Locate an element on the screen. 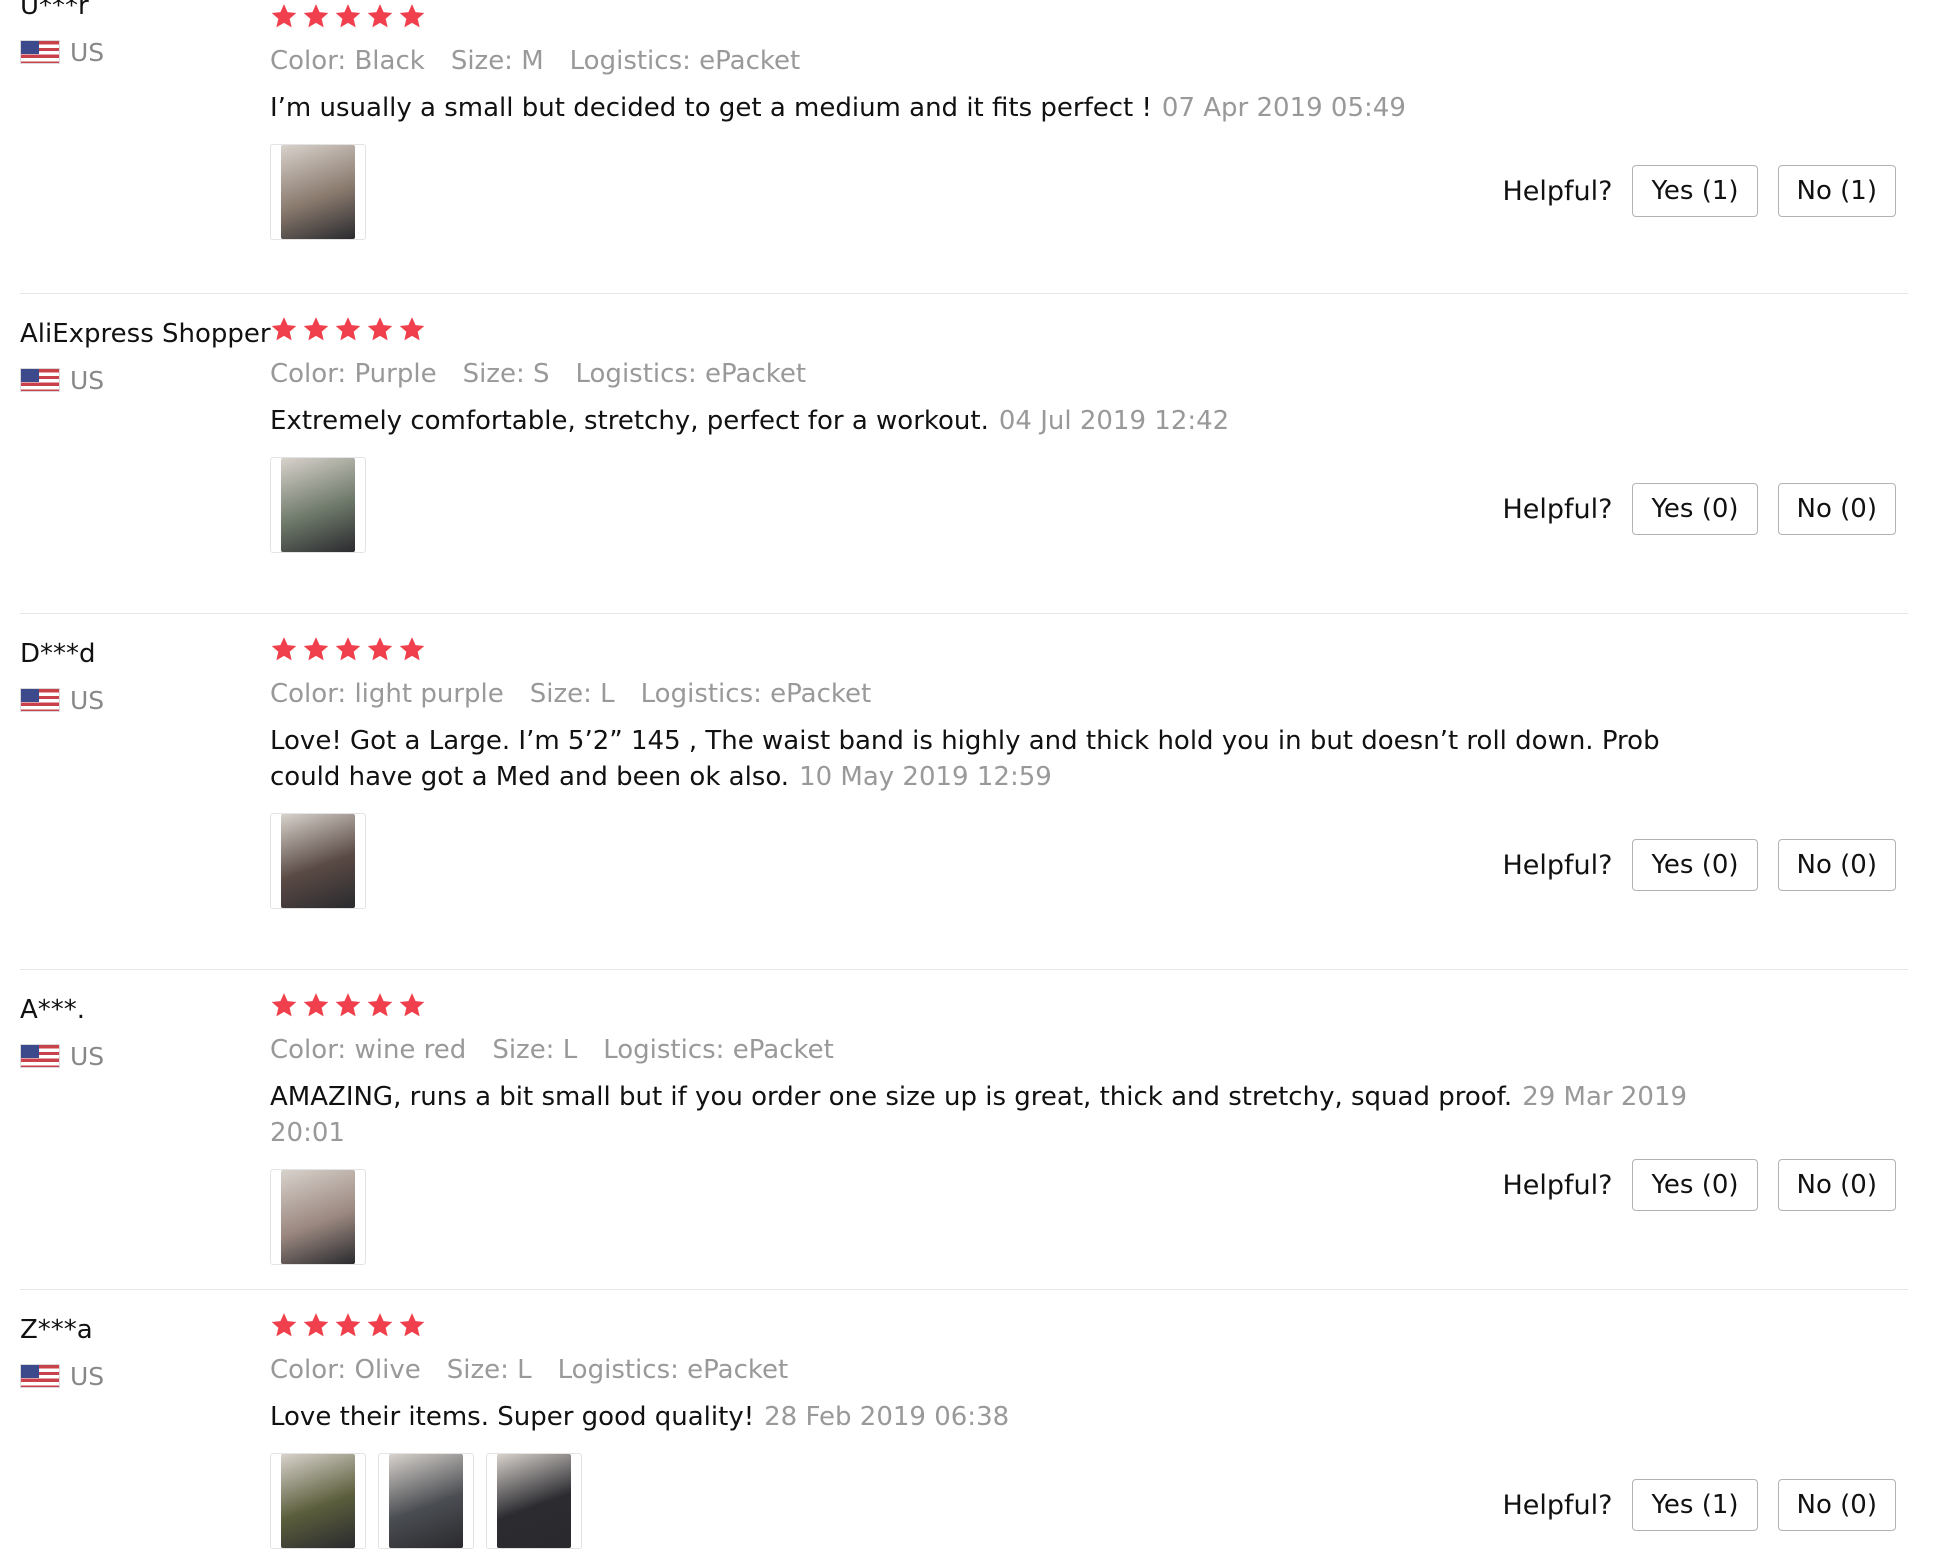 The height and width of the screenshot is (1549, 1938). size-attribute: Size: M is located at coordinates (497, 61).